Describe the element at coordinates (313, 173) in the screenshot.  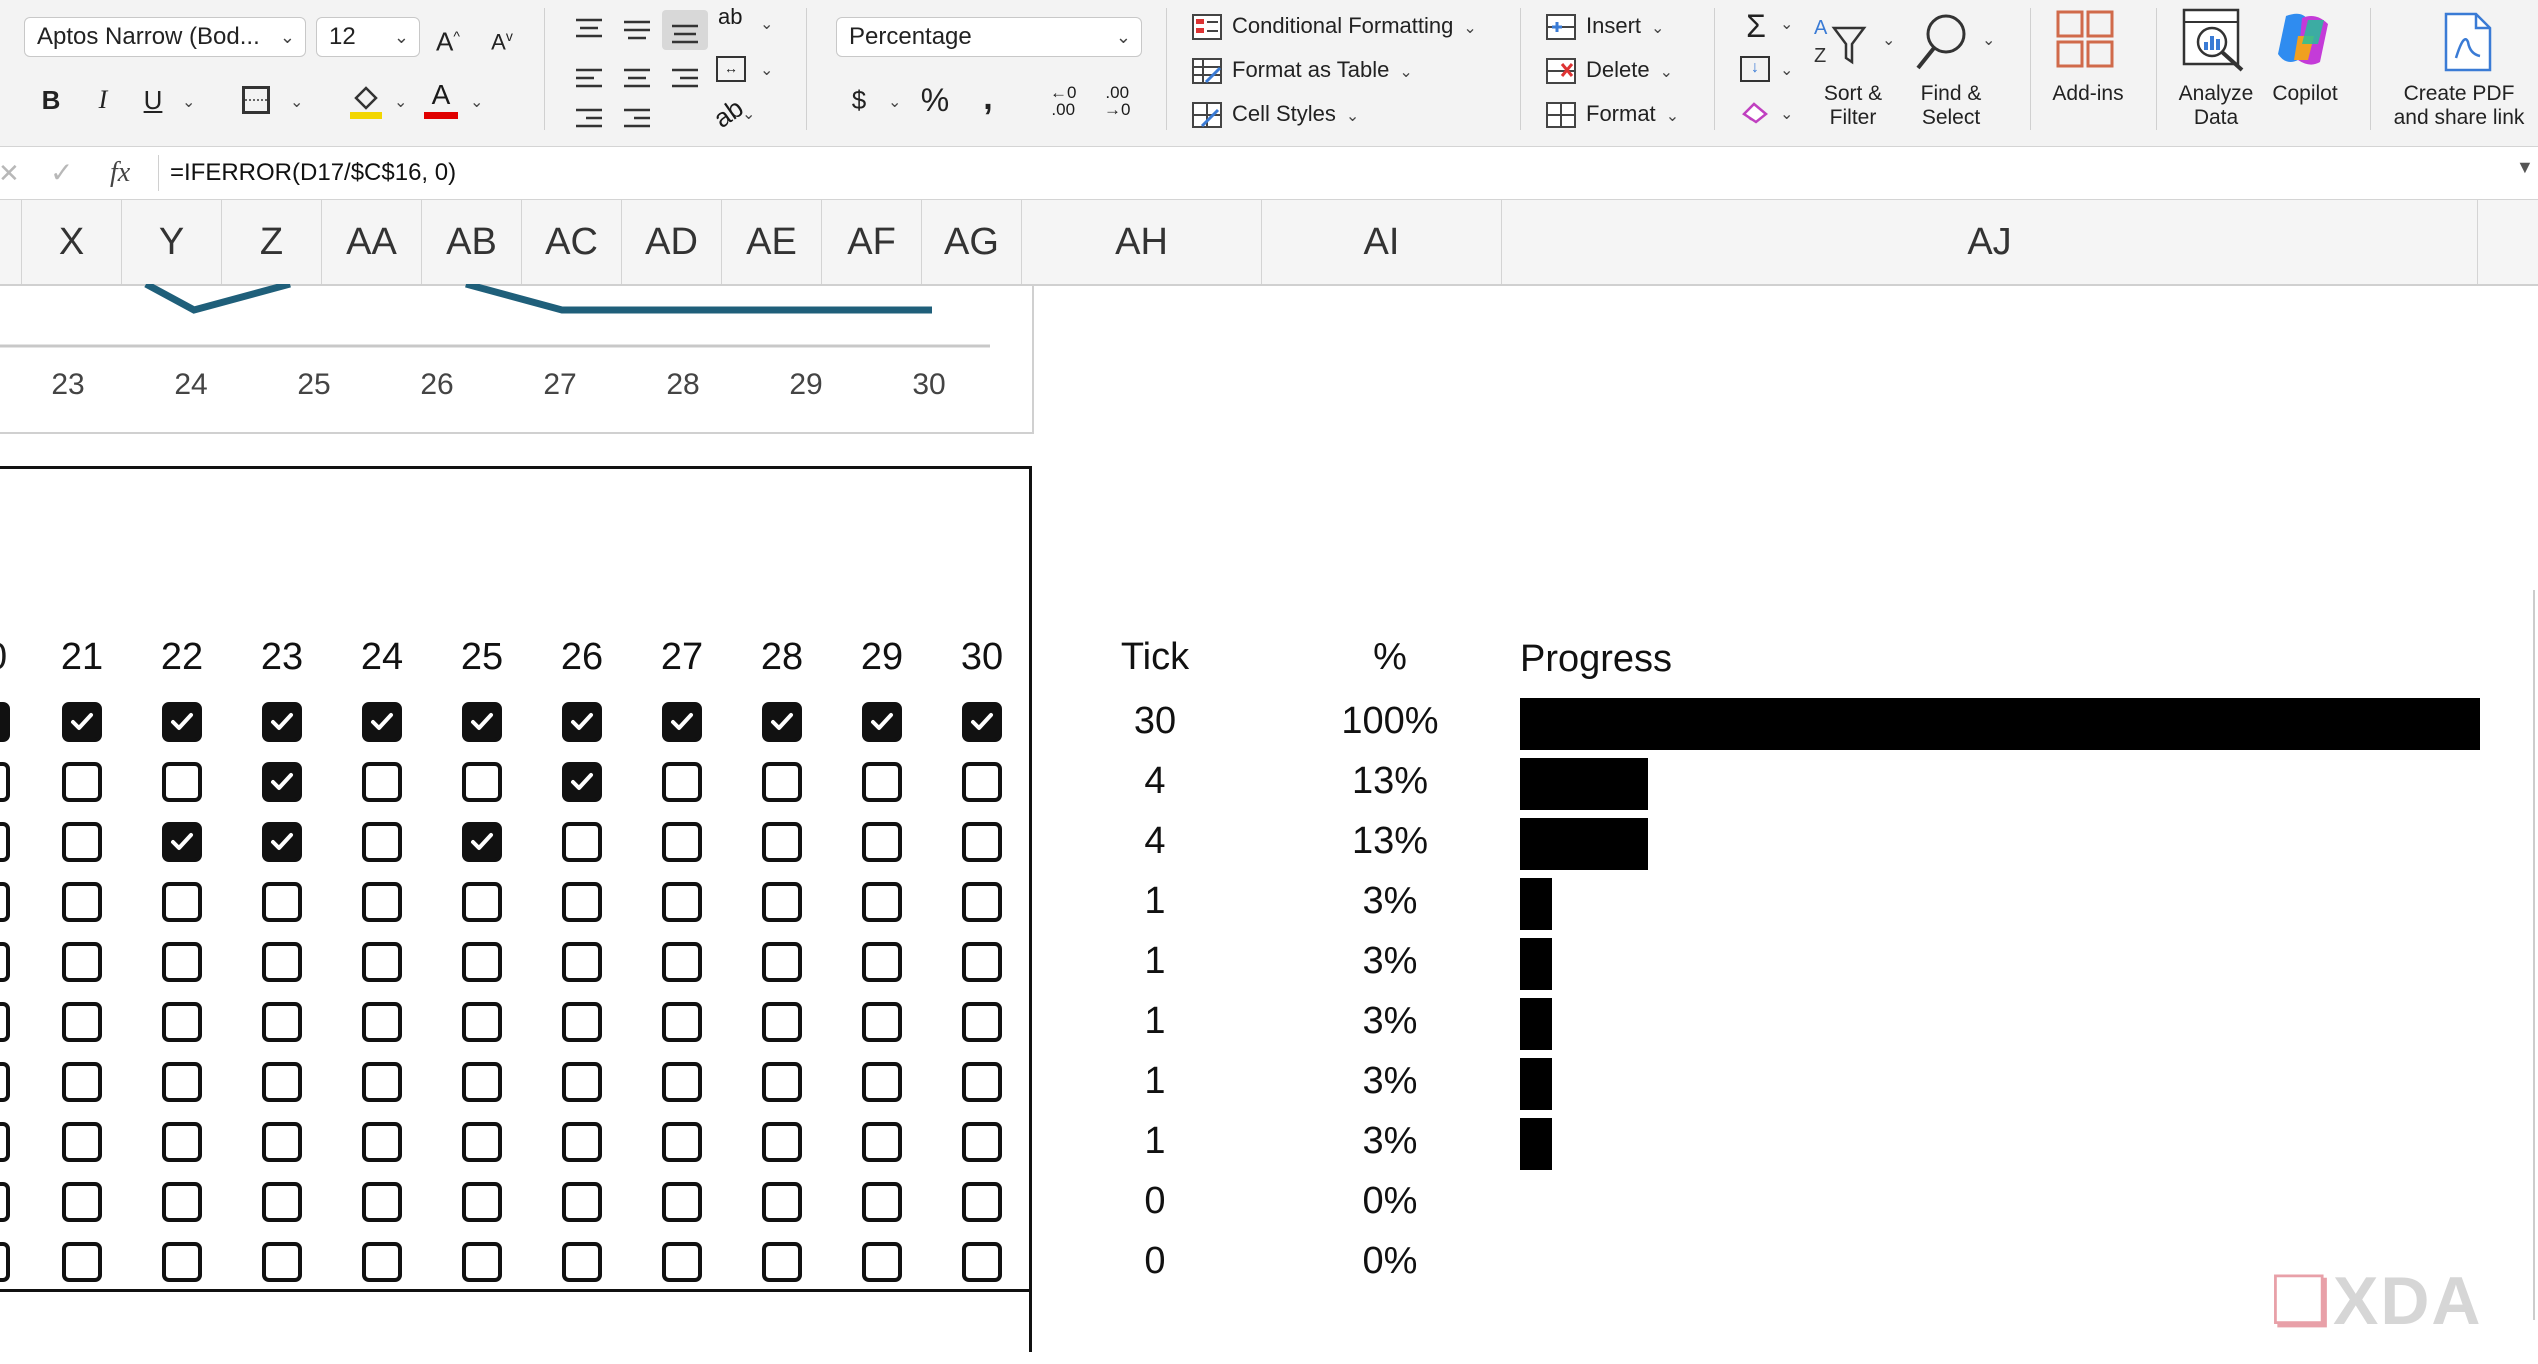
I see `formula-input: =IFERROR(D17/$C$16, 0)` at that location.